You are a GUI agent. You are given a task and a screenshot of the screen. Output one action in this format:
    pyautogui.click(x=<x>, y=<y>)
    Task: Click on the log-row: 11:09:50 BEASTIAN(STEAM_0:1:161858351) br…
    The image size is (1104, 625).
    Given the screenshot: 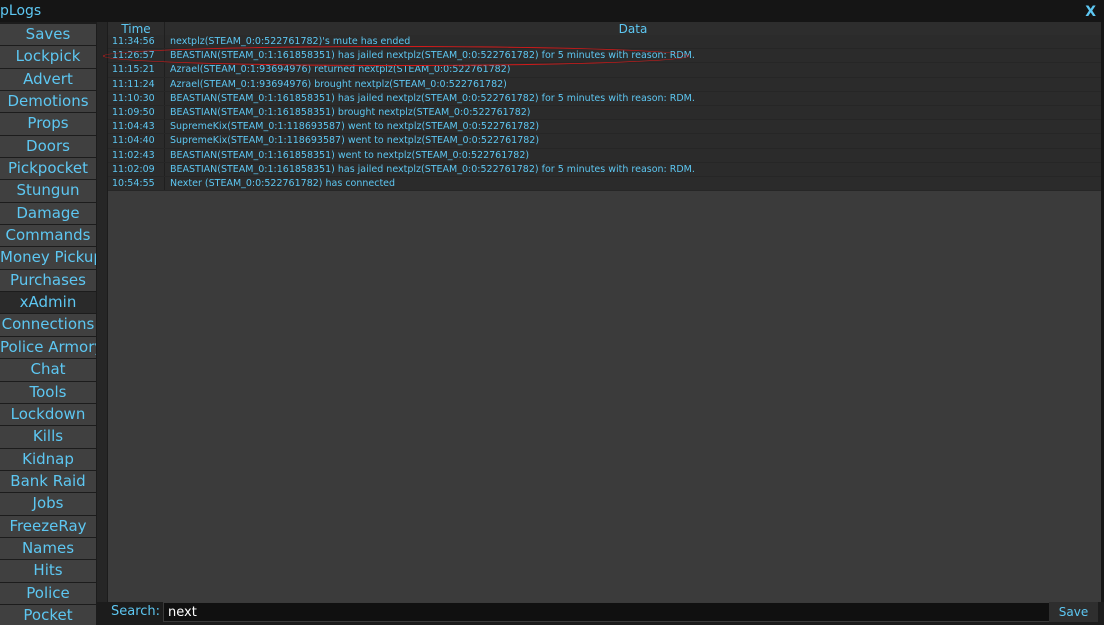 What is the action you would take?
    pyautogui.click(x=604, y=113)
    